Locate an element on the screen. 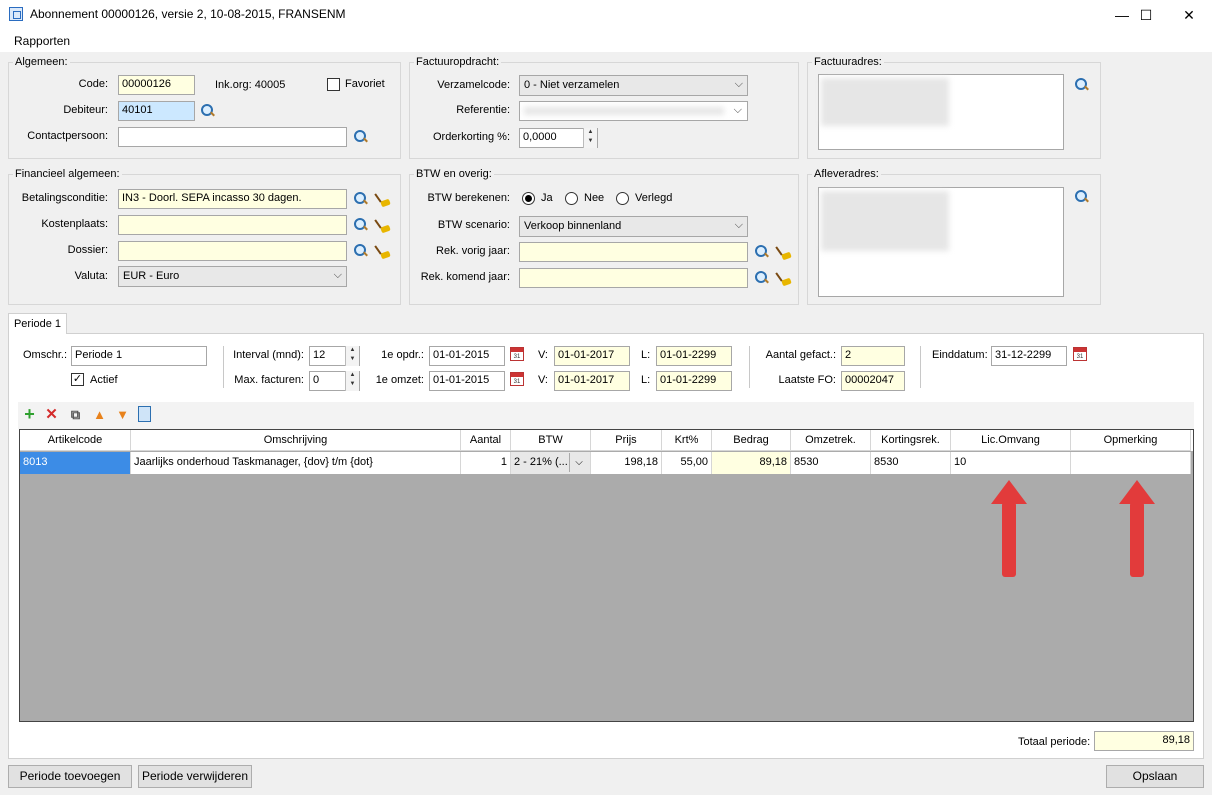 This screenshot has height=795, width=1212. omzet-date-field: 01-01-2015 is located at coordinates (467, 381).